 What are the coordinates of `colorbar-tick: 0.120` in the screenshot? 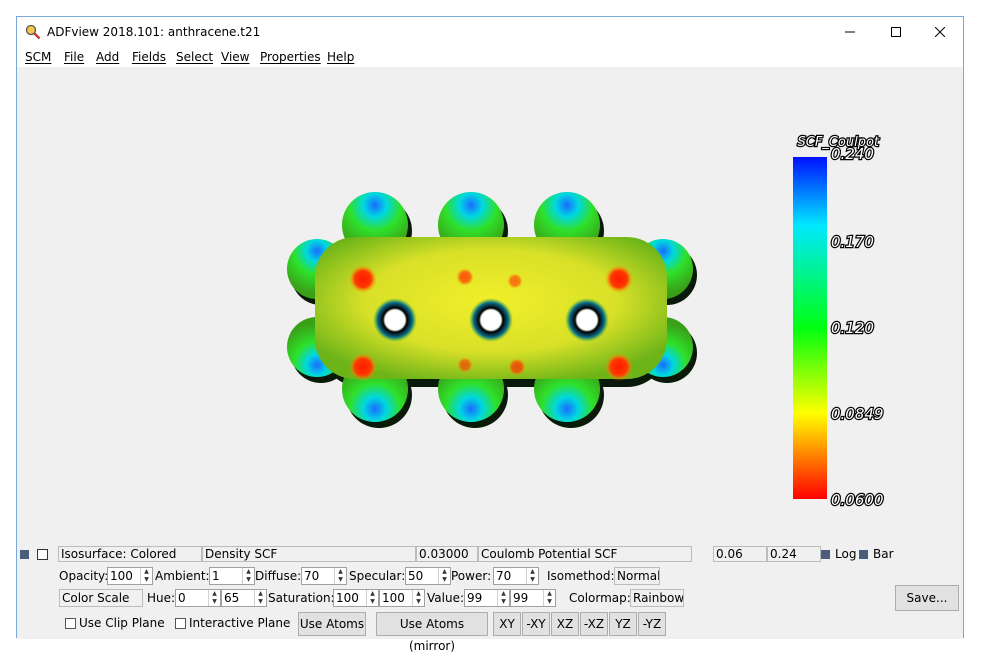 It's located at (852, 328).